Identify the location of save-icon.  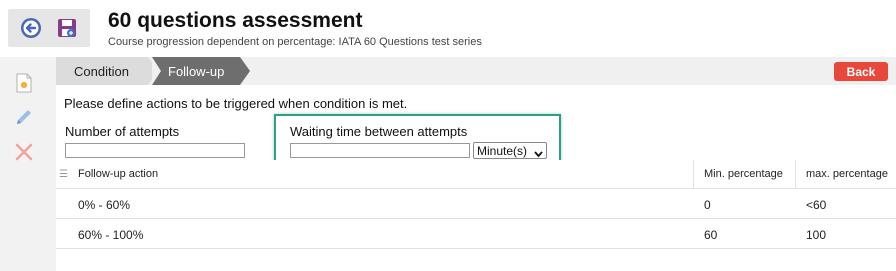
(67, 28).